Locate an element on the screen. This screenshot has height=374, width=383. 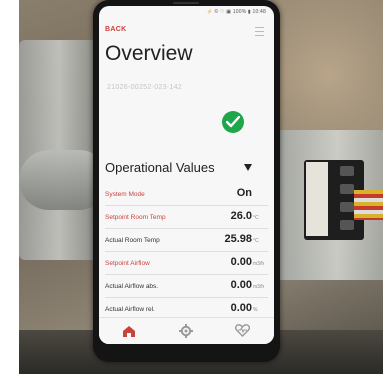
value-label: Actual Airflow abs. is located at coordinates (132, 286).